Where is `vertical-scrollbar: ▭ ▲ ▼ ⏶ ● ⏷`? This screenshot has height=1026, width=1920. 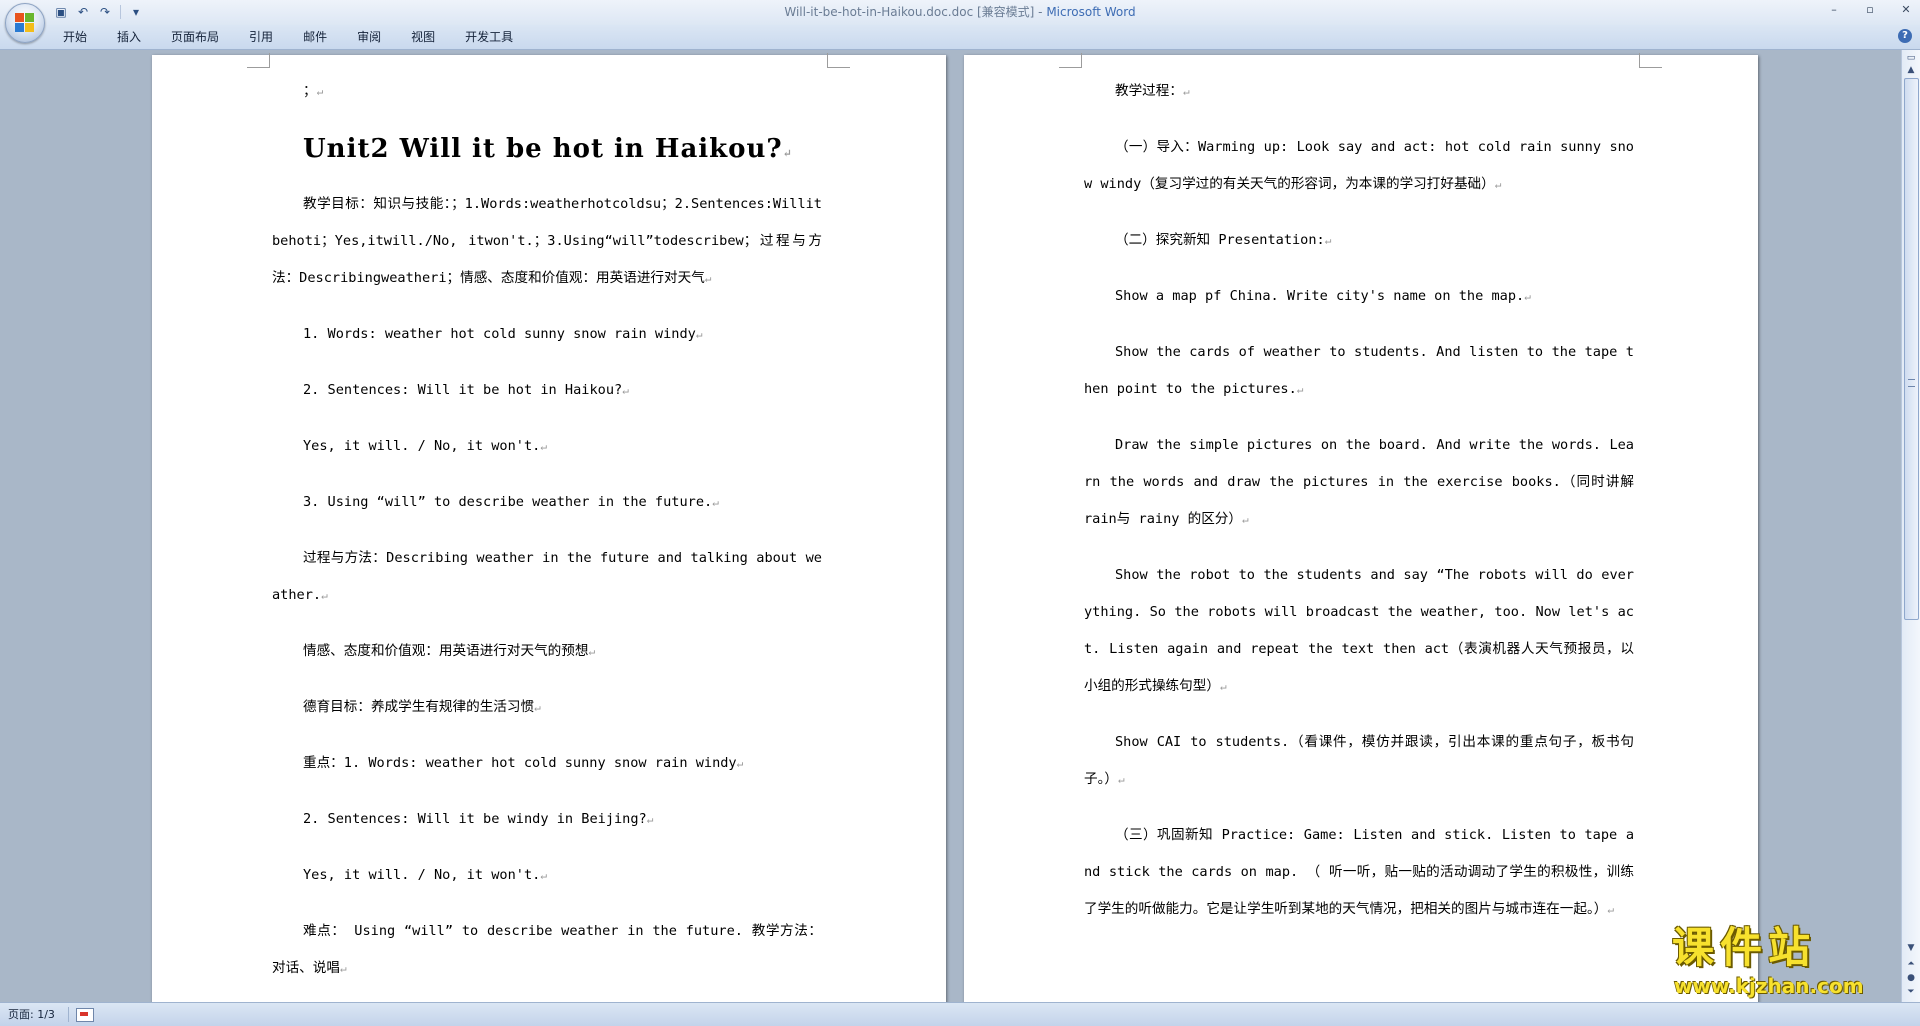 vertical-scrollbar: ▭ ▲ ▼ ⏶ ● ⏷ is located at coordinates (1910, 526).